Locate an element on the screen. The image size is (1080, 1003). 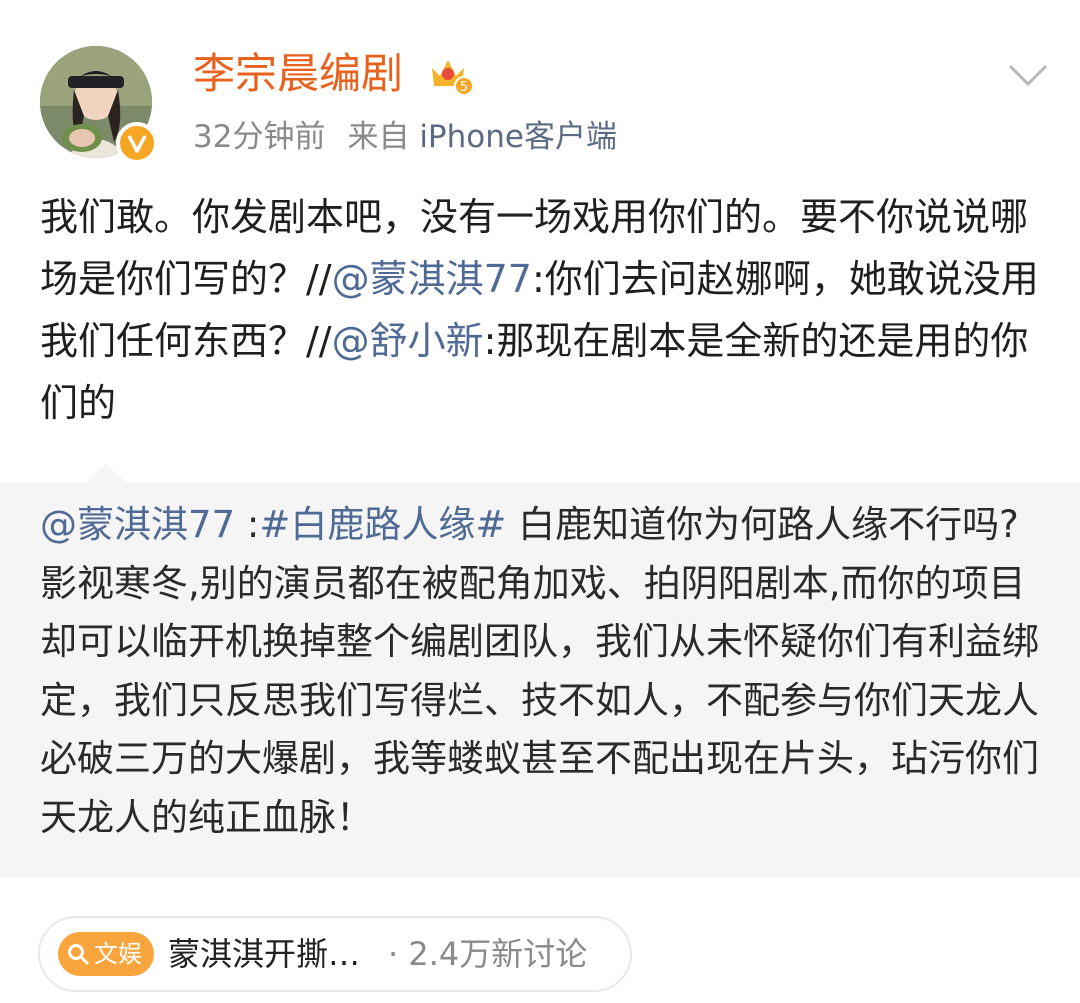
trending-badge: 文娱 is located at coordinates (106, 954).